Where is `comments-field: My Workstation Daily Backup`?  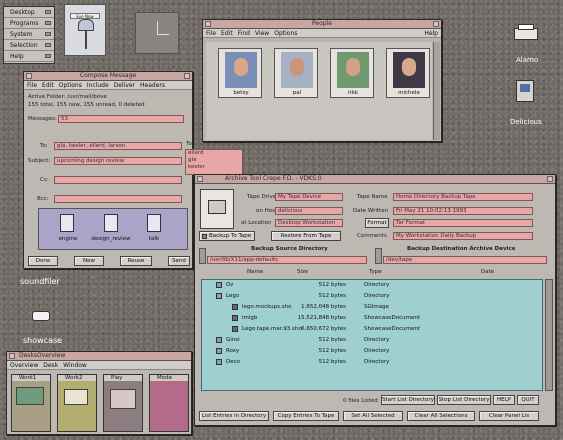
comments-field: My Workstation Daily Backup is located at coordinates (463, 236).